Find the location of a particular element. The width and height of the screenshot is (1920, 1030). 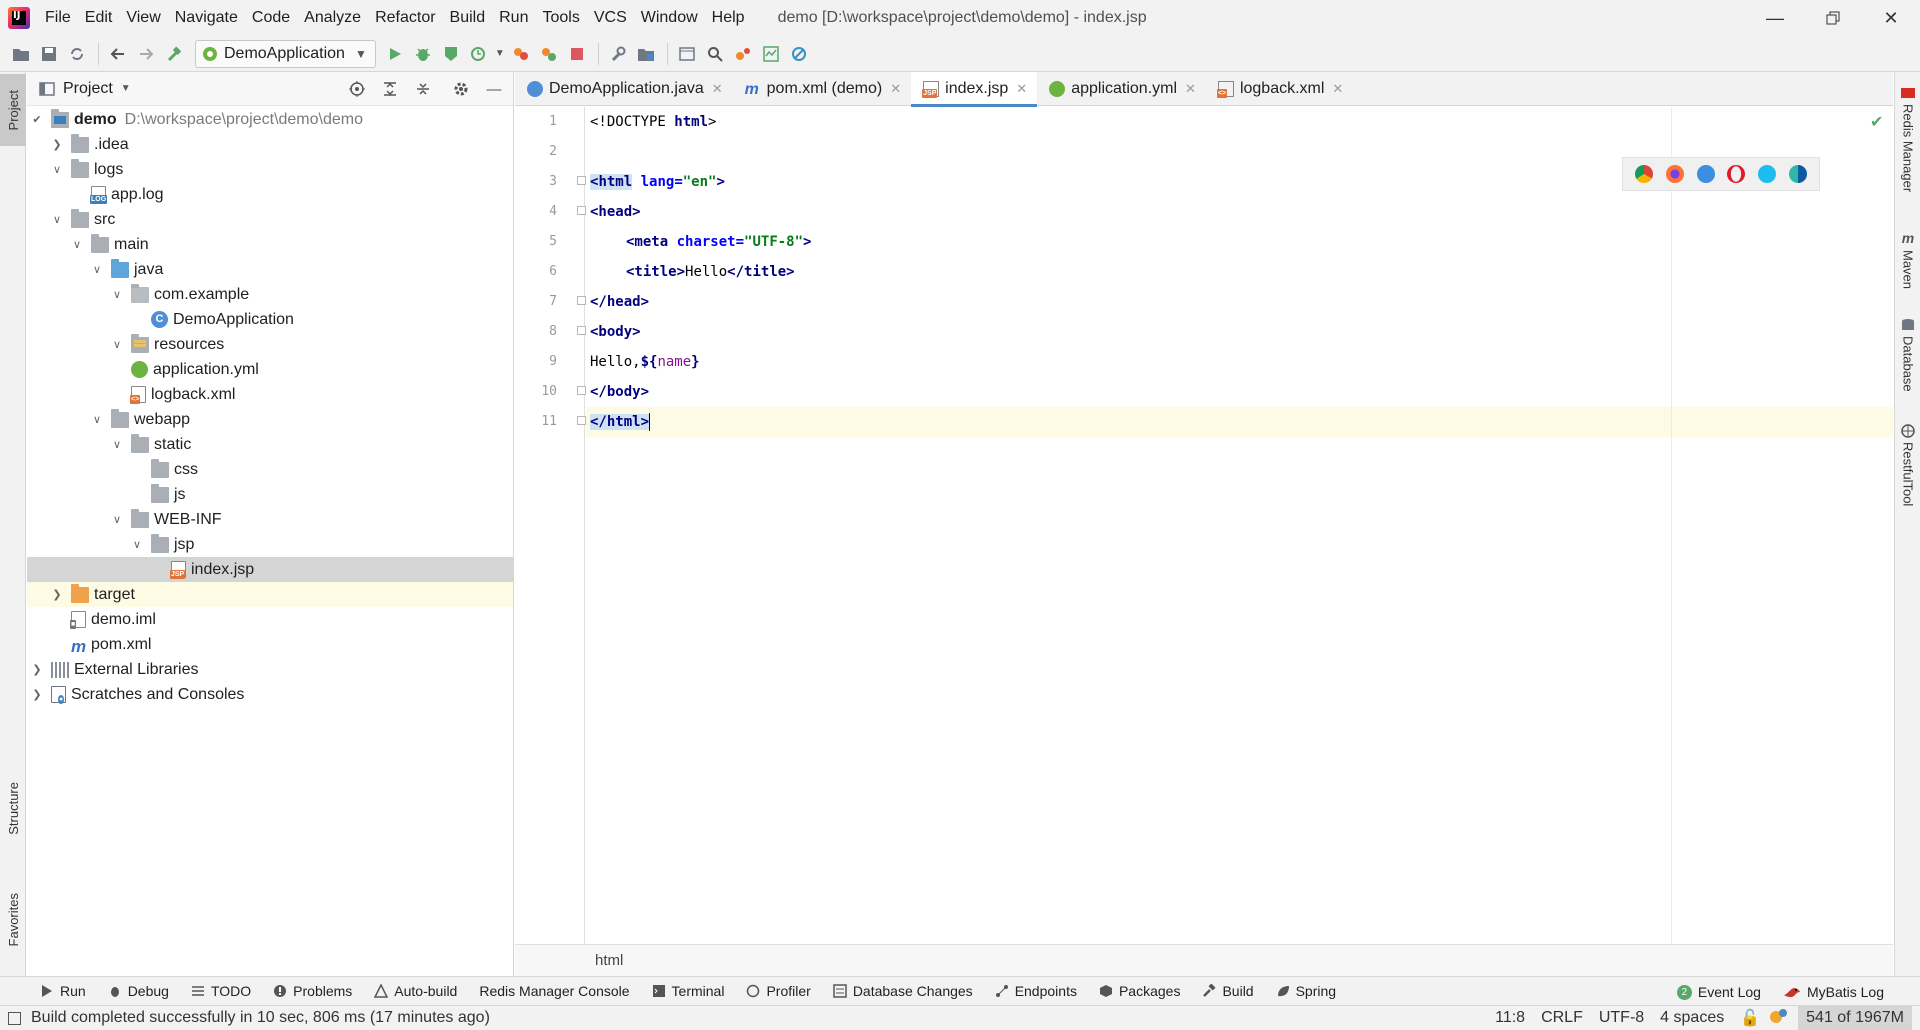

chrome-icon is located at coordinates (1644, 174).